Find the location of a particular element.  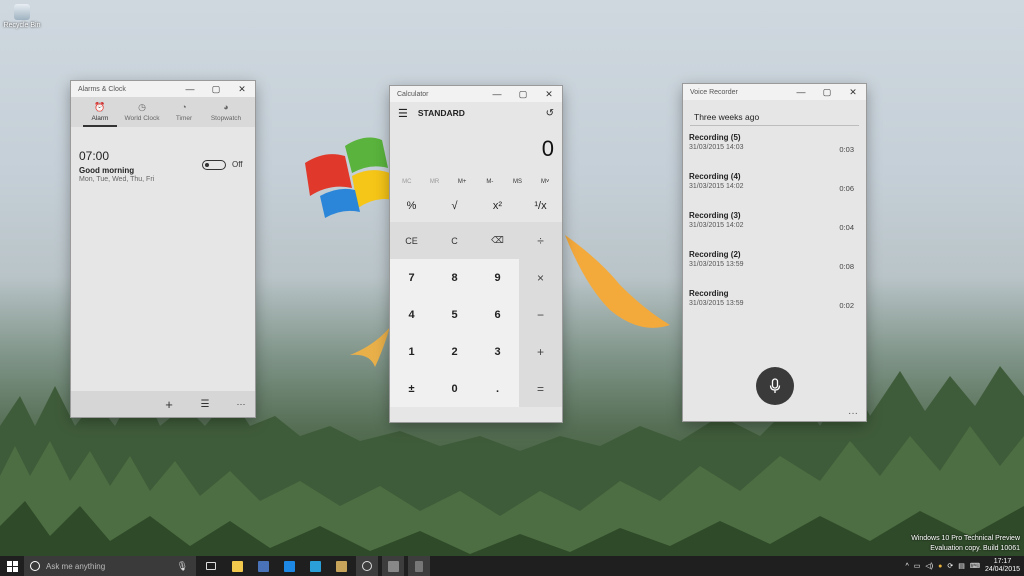

percent-button: % is located at coordinates (411, 206).